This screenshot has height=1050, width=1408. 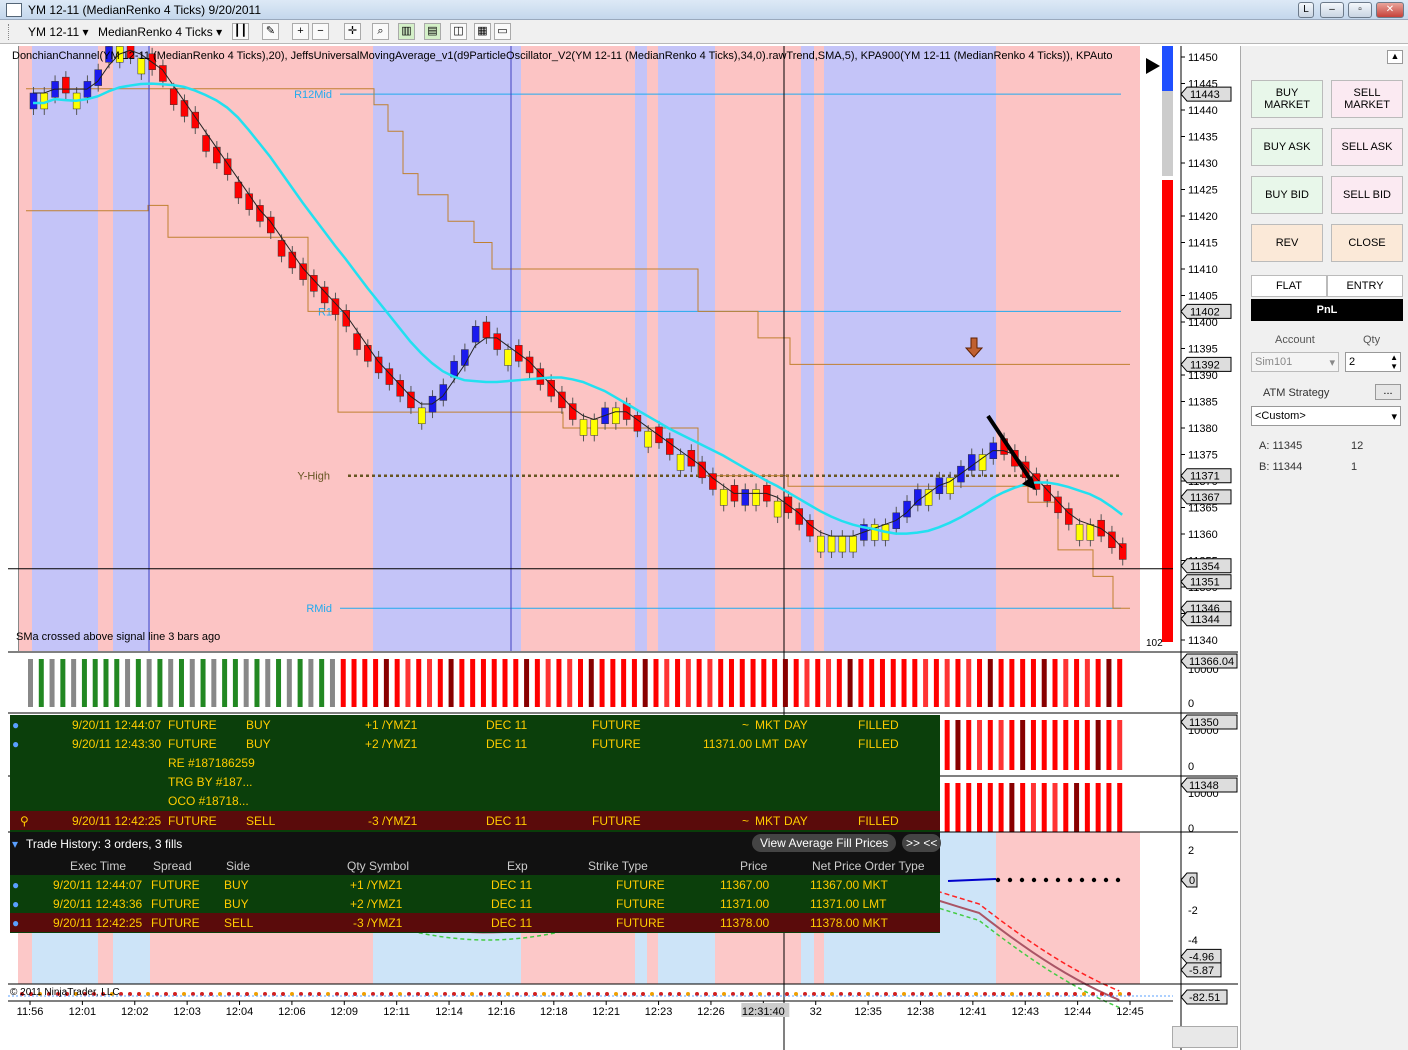 I want to click on horizontal-scrollbar, so click(x=1205, y=1037).